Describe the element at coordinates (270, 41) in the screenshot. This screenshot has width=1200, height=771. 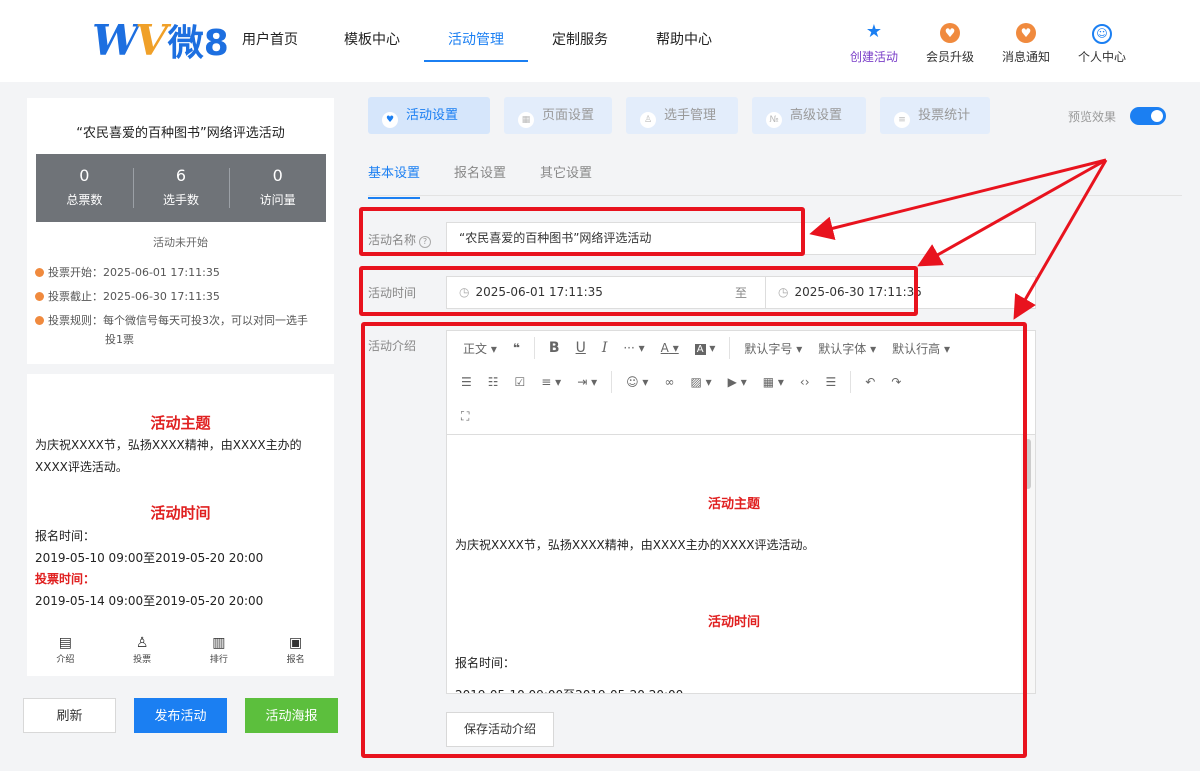
I see `nav-item-home: 用户首页` at that location.